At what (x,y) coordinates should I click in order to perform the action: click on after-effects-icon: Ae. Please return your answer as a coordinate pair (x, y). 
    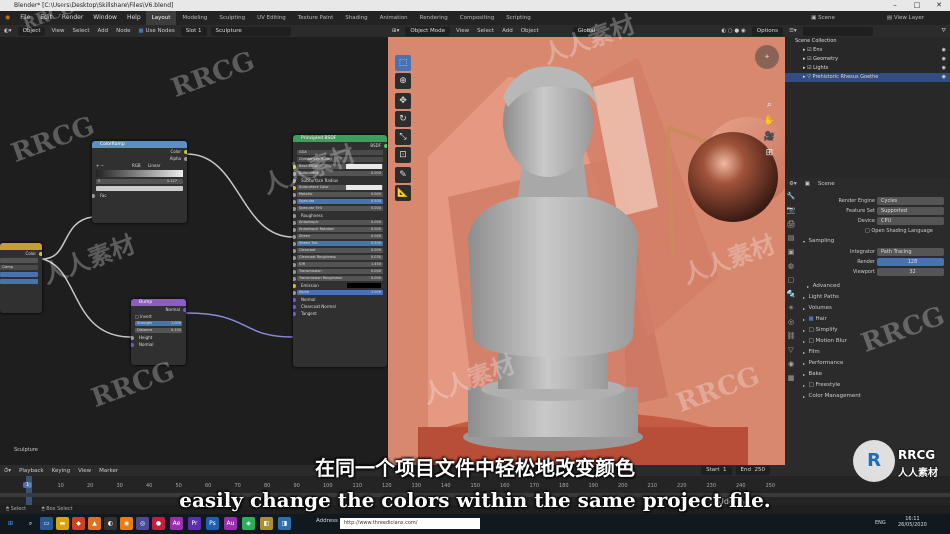
    Looking at the image, I should click on (176, 523).